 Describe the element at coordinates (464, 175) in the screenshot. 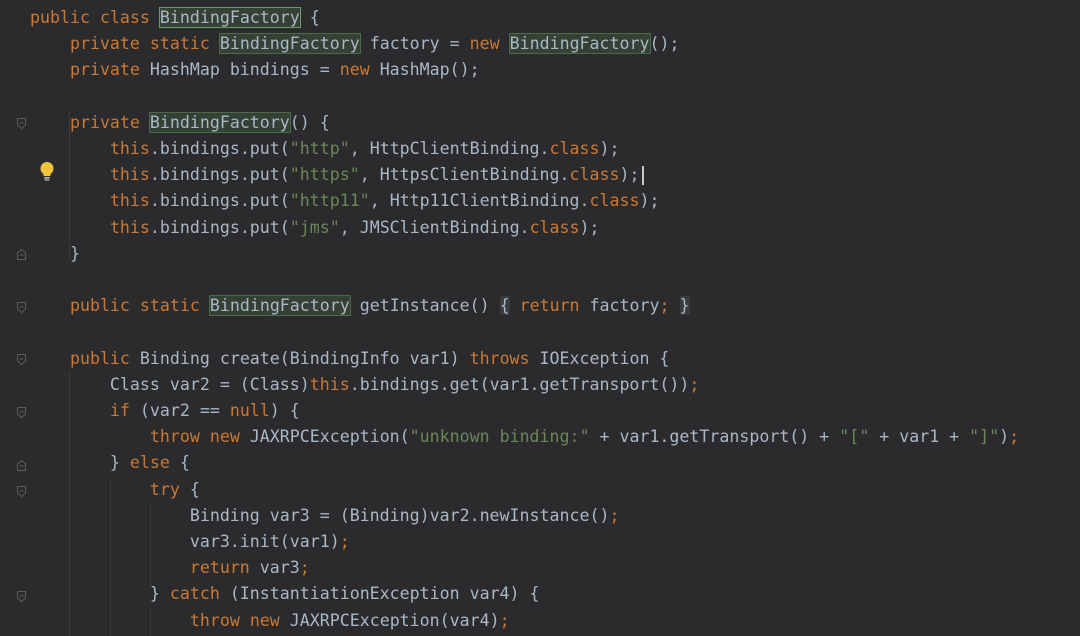

I see `code-token: , HttpsClientBinding.` at that location.